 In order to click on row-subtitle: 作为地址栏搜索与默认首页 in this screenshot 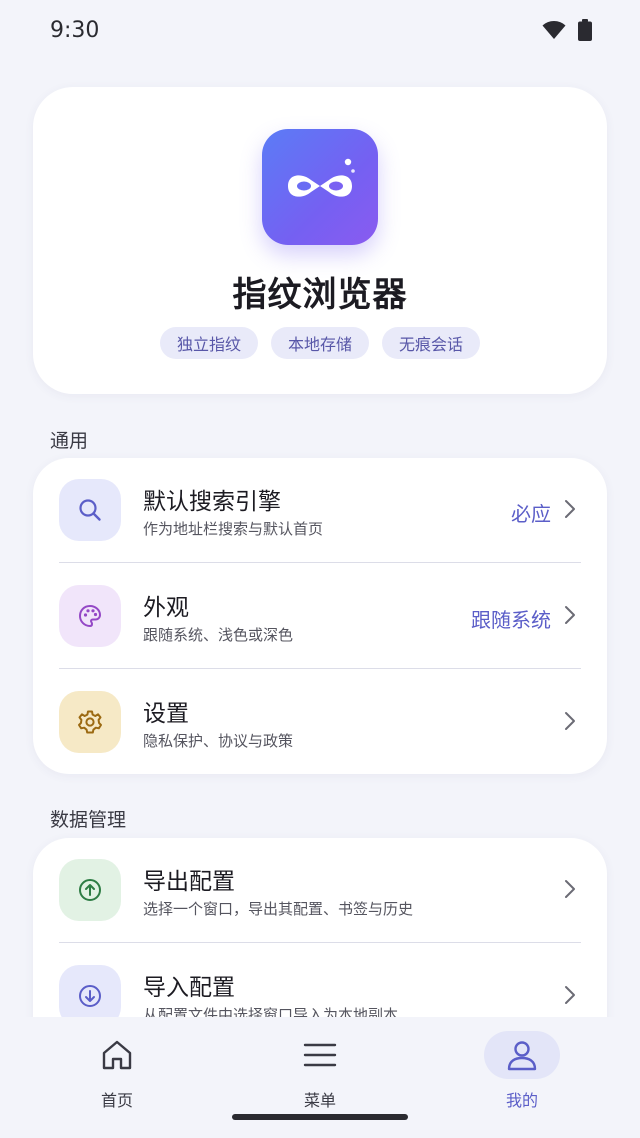, I will do `click(233, 529)`.